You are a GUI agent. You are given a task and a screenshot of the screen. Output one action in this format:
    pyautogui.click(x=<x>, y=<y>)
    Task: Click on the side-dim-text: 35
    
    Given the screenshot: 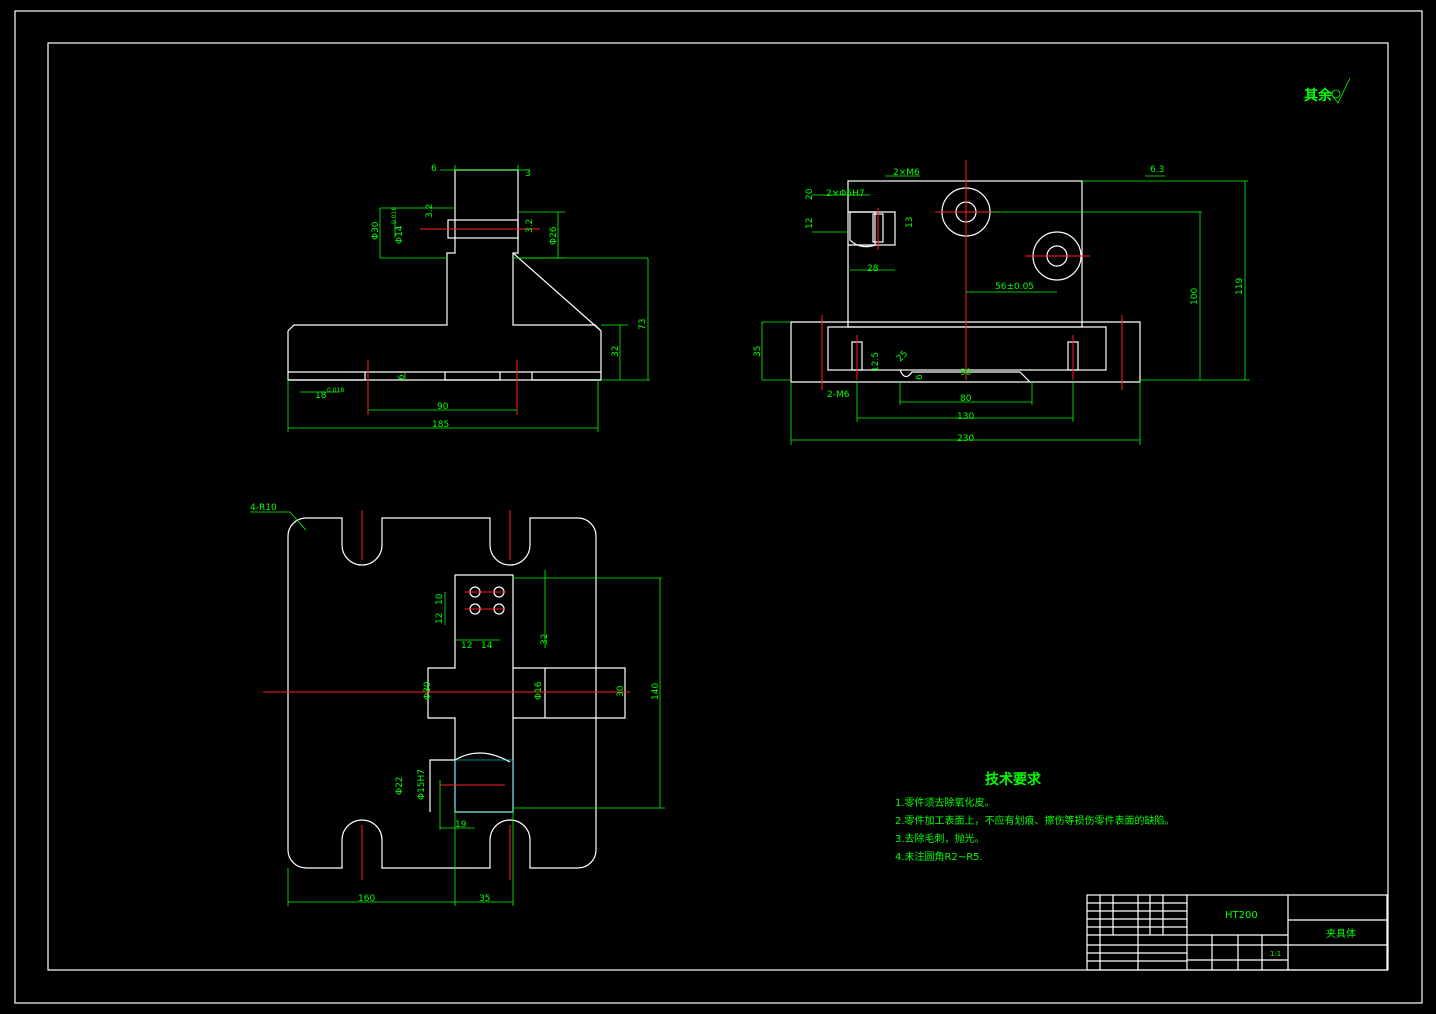 What is the action you would take?
    pyautogui.click(x=758, y=351)
    